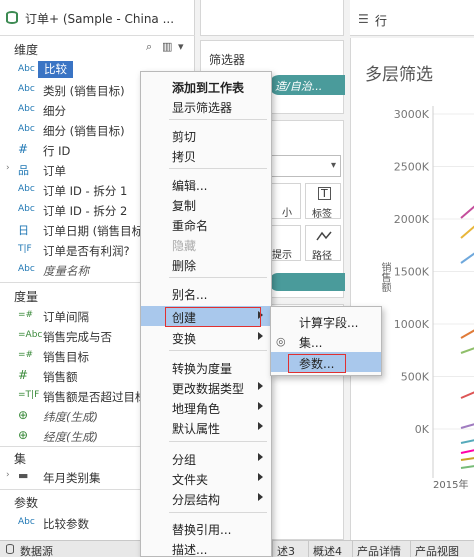 The width and height of the screenshot is (474, 557). Describe the element at coordinates (324, 193) in the screenshot. I see `text-t-icon: T` at that location.